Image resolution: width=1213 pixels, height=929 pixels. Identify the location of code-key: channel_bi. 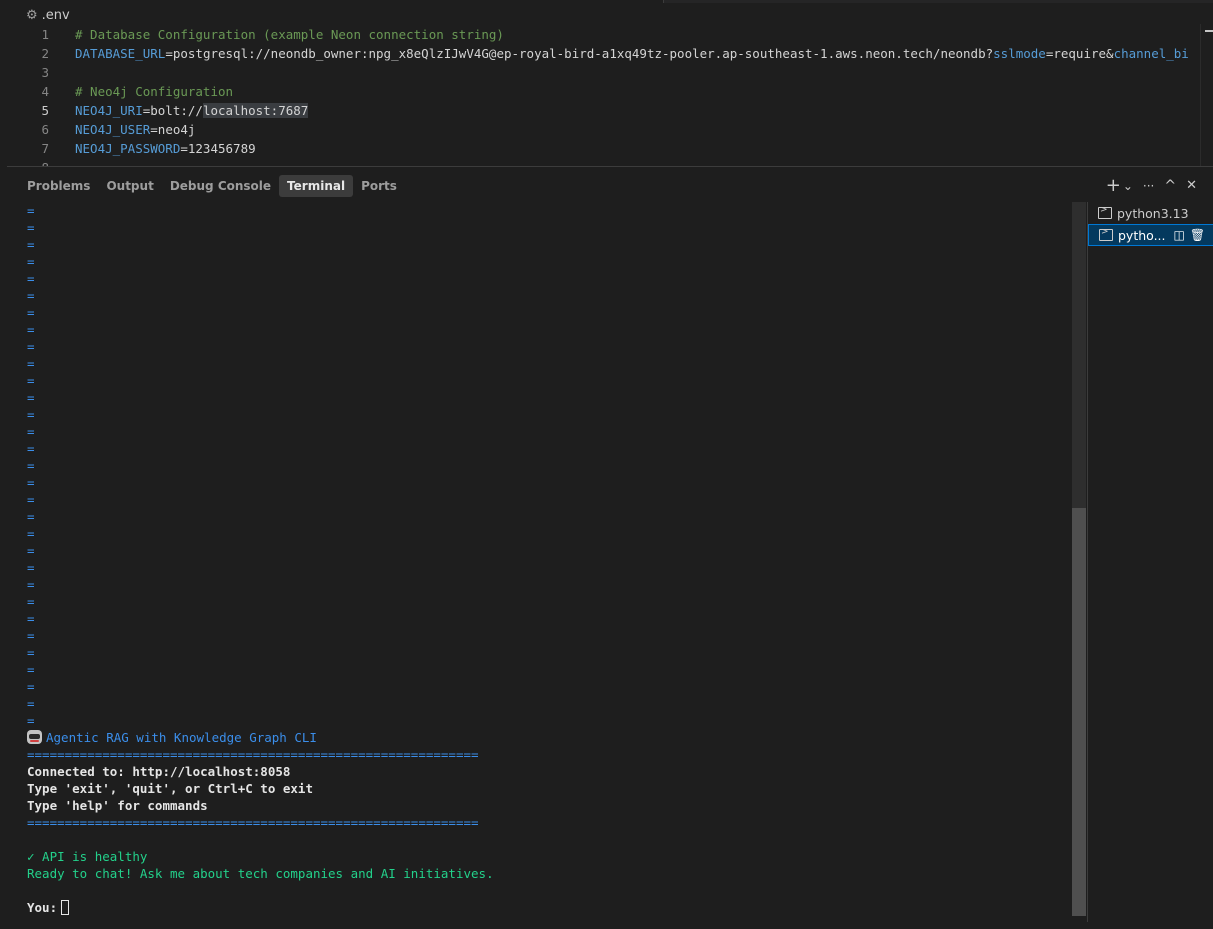
(1151, 53).